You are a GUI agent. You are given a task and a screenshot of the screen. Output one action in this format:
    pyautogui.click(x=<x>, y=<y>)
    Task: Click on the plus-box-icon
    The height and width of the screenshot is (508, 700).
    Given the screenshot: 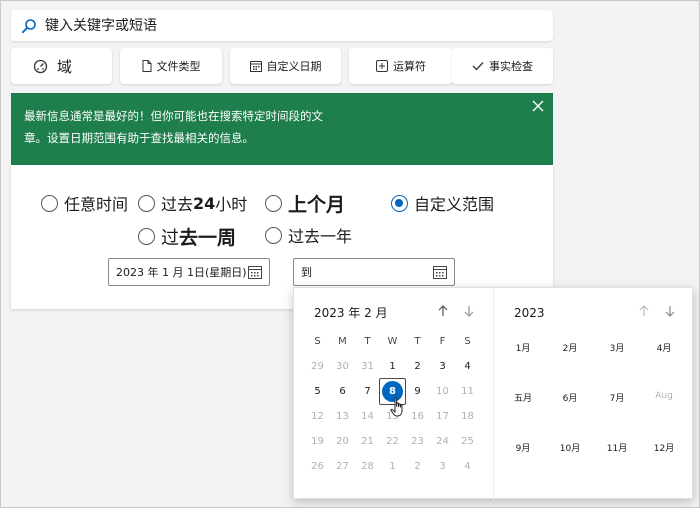 What is the action you would take?
    pyautogui.click(x=382, y=66)
    